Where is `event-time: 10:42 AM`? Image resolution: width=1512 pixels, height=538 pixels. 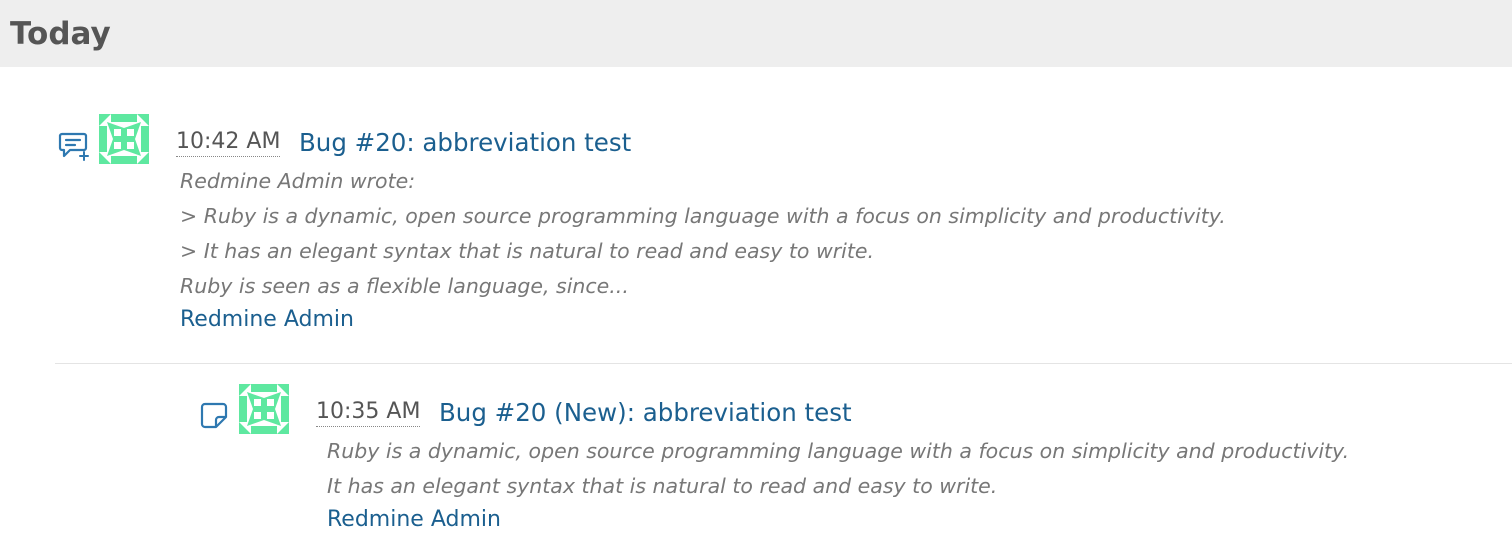 event-time: 10:42 AM is located at coordinates (228, 142).